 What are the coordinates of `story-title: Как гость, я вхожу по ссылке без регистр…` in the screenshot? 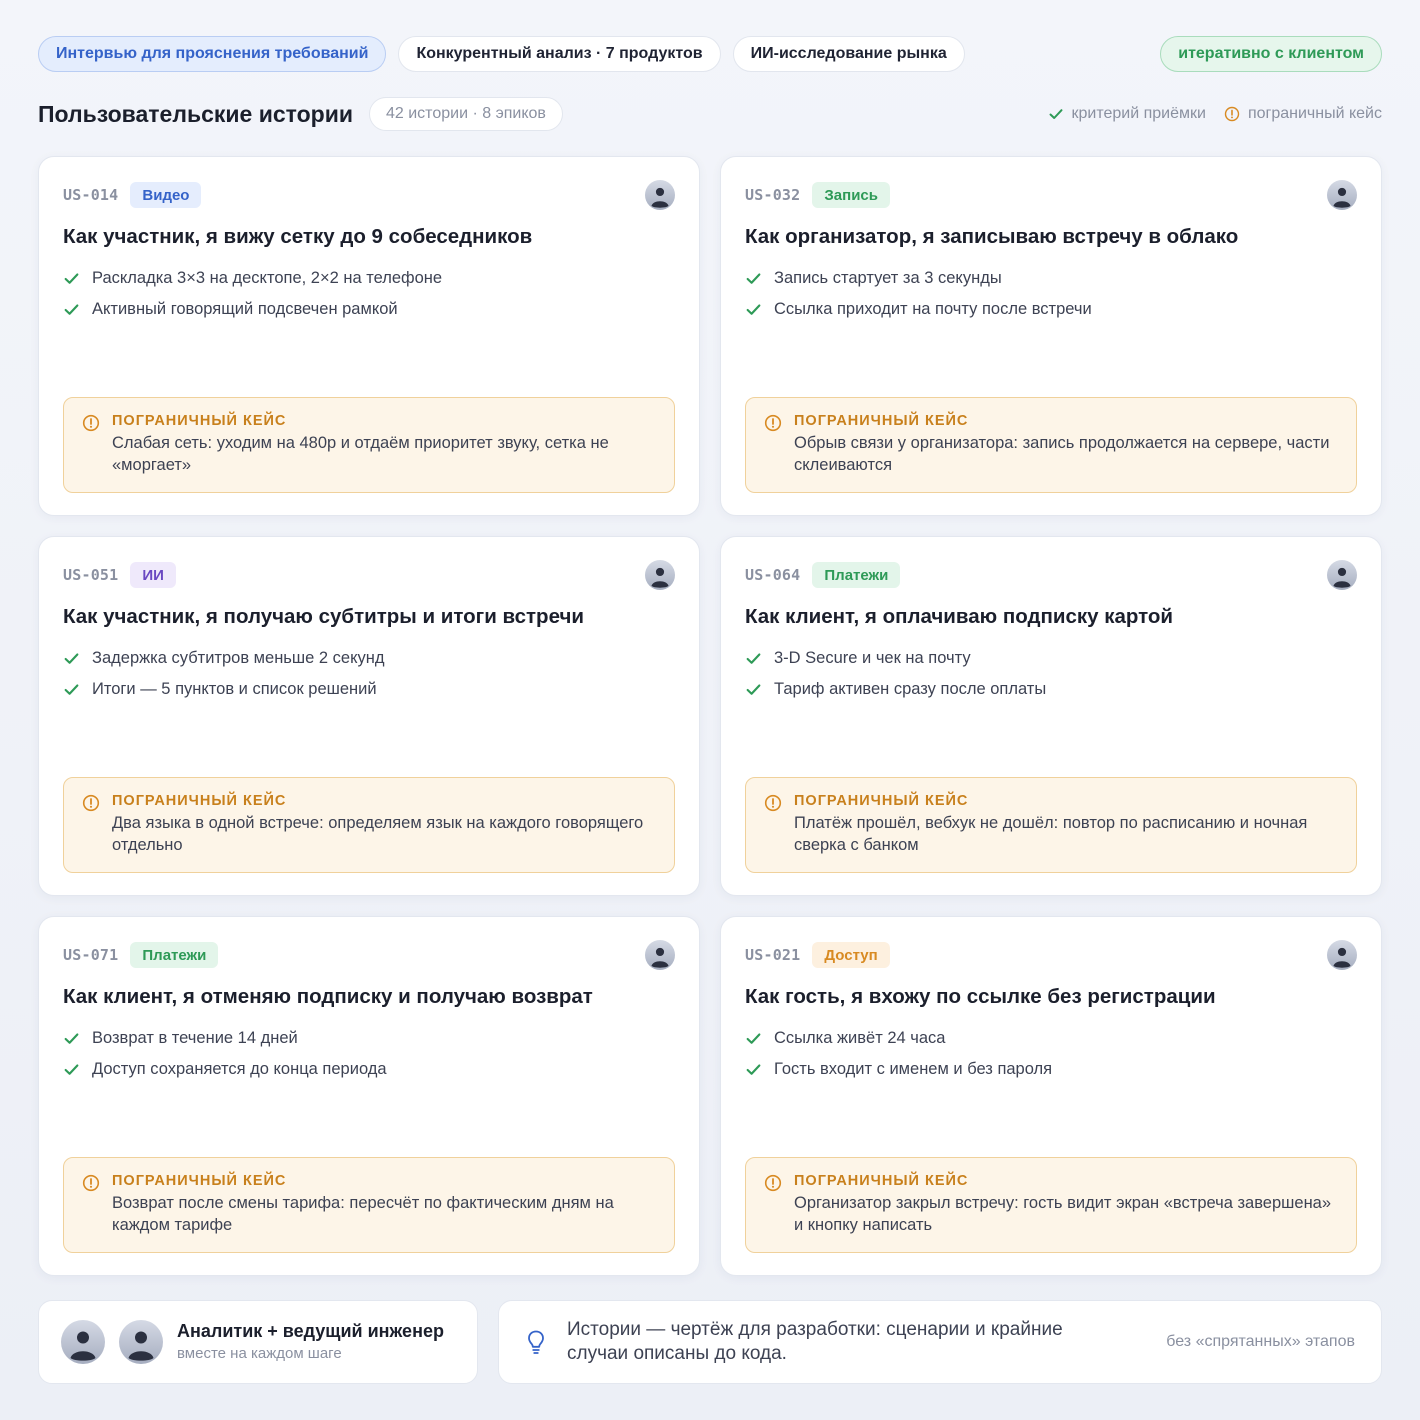 It's located at (980, 996).